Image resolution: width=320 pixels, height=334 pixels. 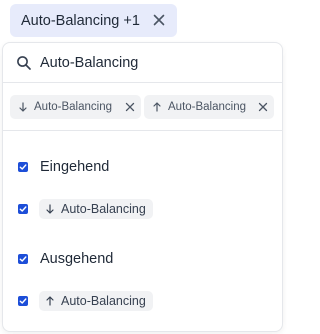 I want to click on close-icon, so click(x=159, y=20).